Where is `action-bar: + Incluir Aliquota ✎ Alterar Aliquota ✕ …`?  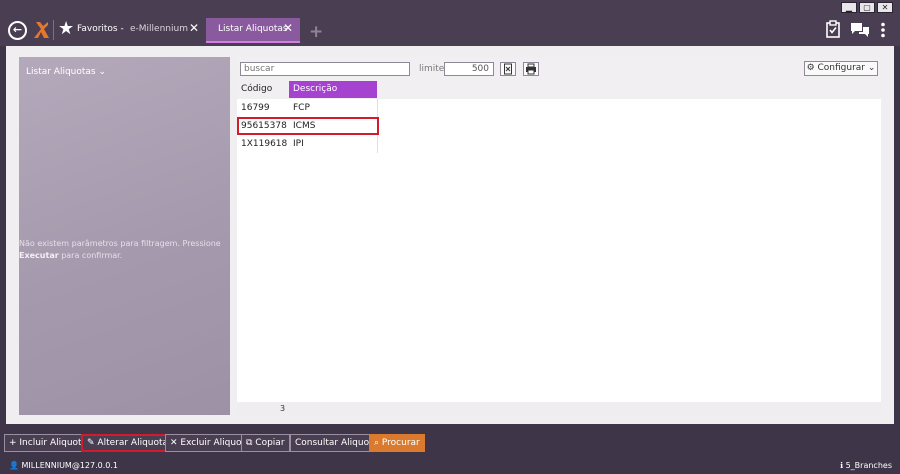
action-bar: + Incluir Aliquota ✎ Alterar Aliquota ✕ … is located at coordinates (450, 443).